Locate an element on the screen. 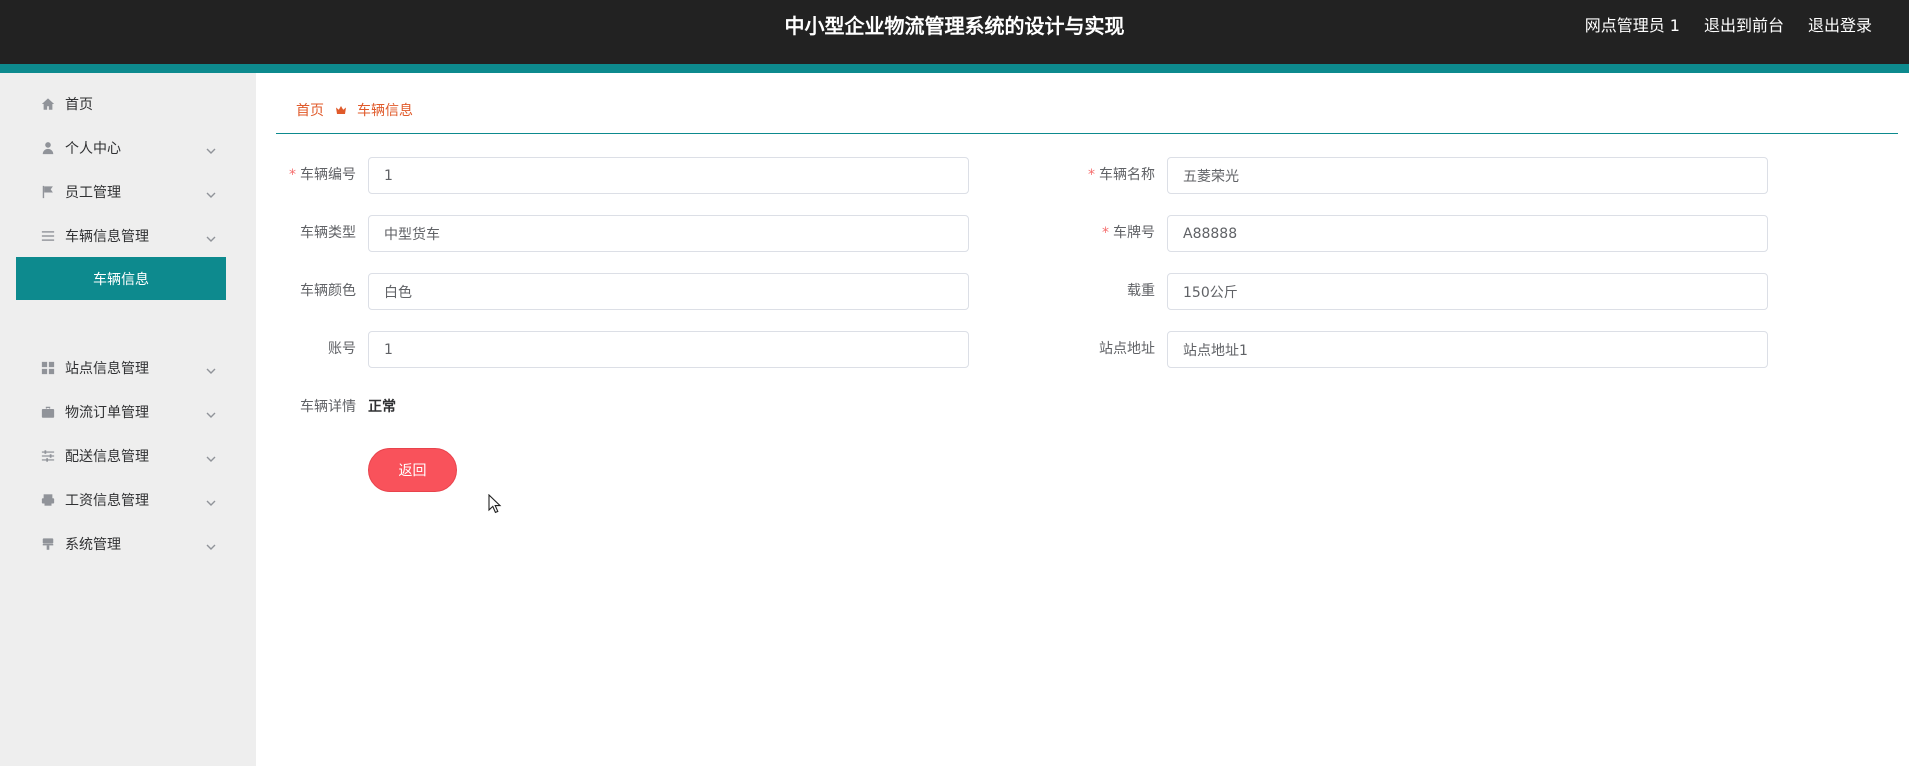  vehicle-name-field: 五菱荣光 is located at coordinates (1467, 175).